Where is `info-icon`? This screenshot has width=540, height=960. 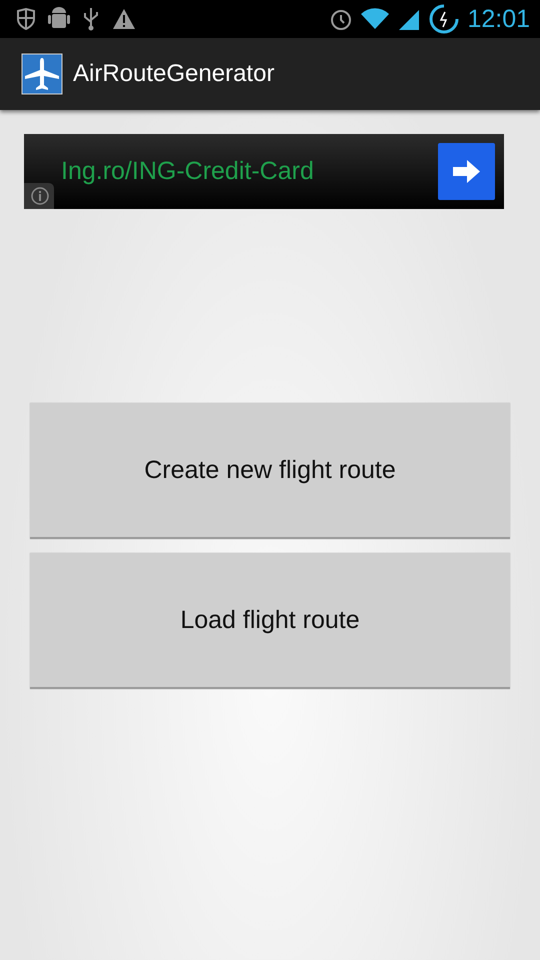
info-icon is located at coordinates (39, 196).